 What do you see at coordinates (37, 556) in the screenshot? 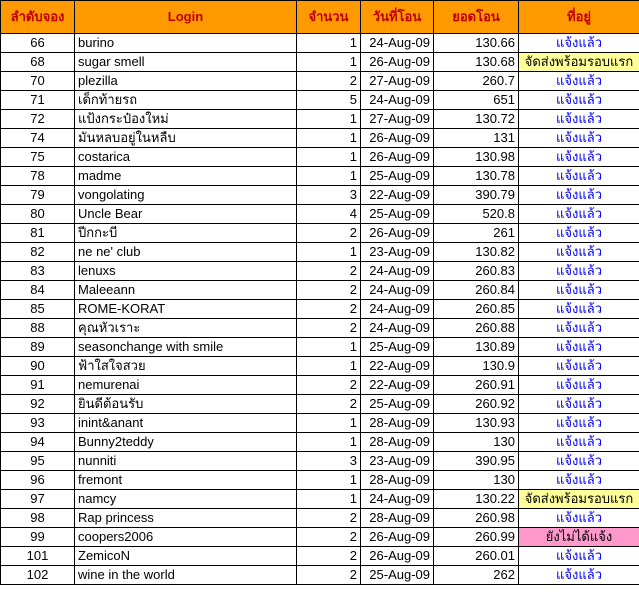
I see `cell-order: 101` at bounding box center [37, 556].